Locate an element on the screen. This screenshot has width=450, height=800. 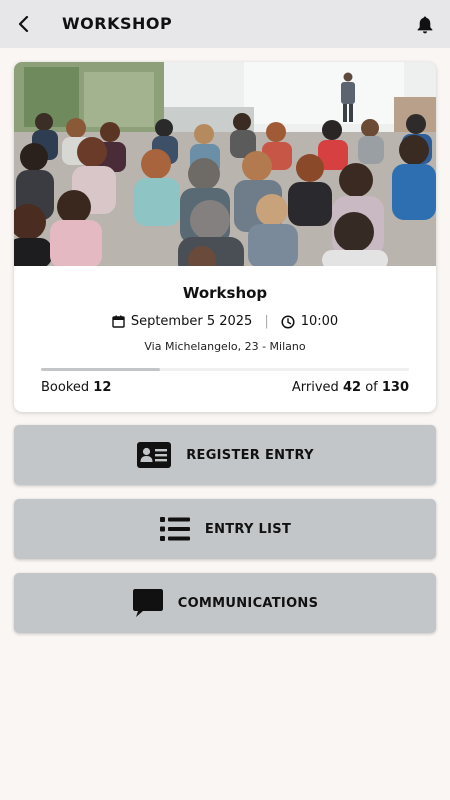
arrived-count: 42 is located at coordinates (352, 387).